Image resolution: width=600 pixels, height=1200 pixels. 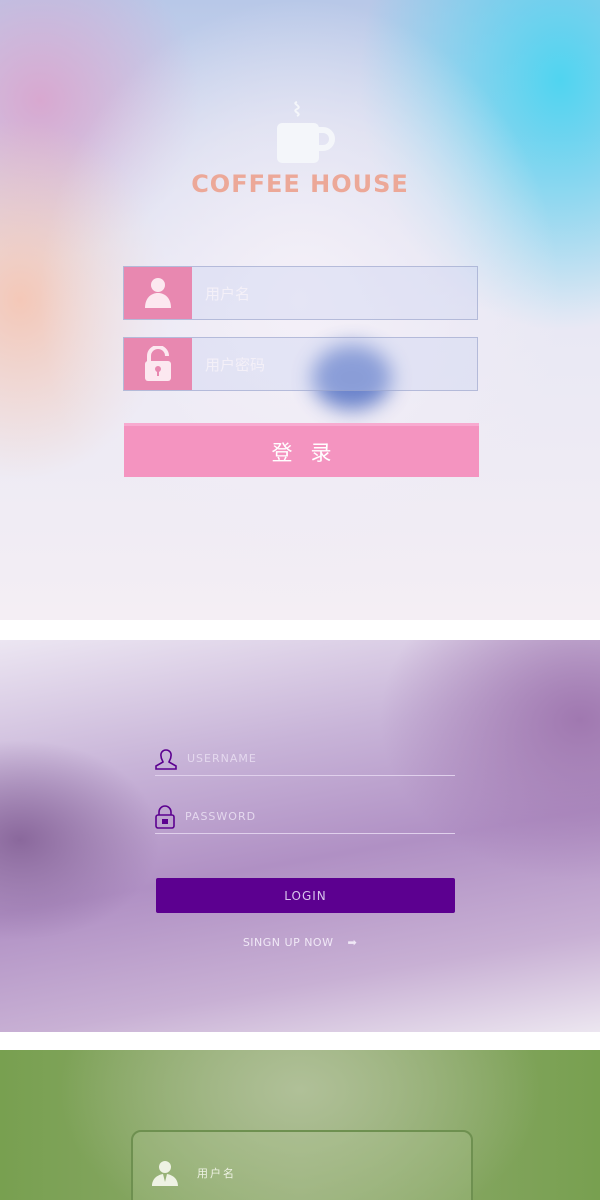 I want to click on signup-link: SINGN UP NOW ➡, so click(x=300, y=942).